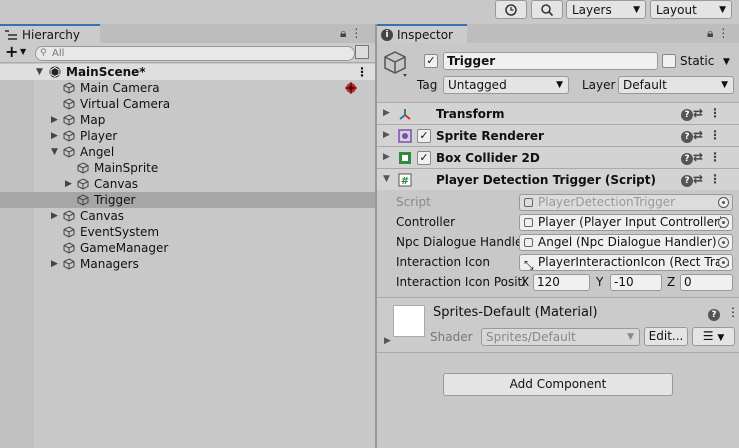 This screenshot has height=448, width=739. I want to click on item-label: Trigger, so click(115, 200).